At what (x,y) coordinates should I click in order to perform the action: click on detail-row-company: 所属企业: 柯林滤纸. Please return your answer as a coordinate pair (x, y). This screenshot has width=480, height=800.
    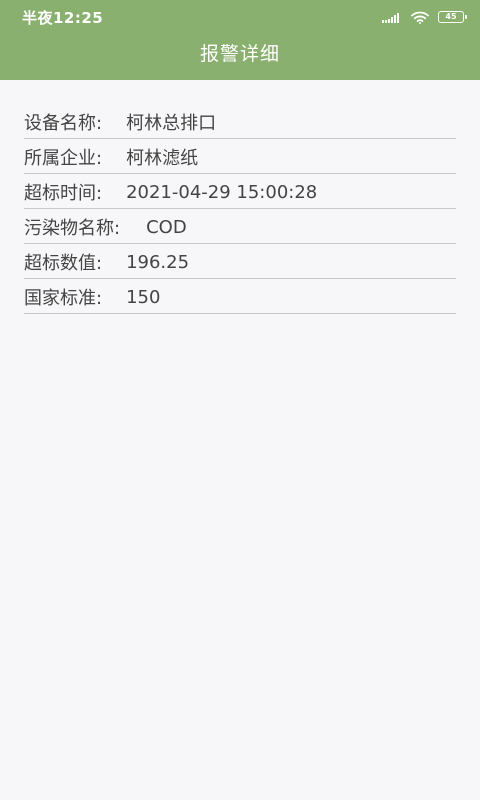
    Looking at the image, I should click on (240, 156).